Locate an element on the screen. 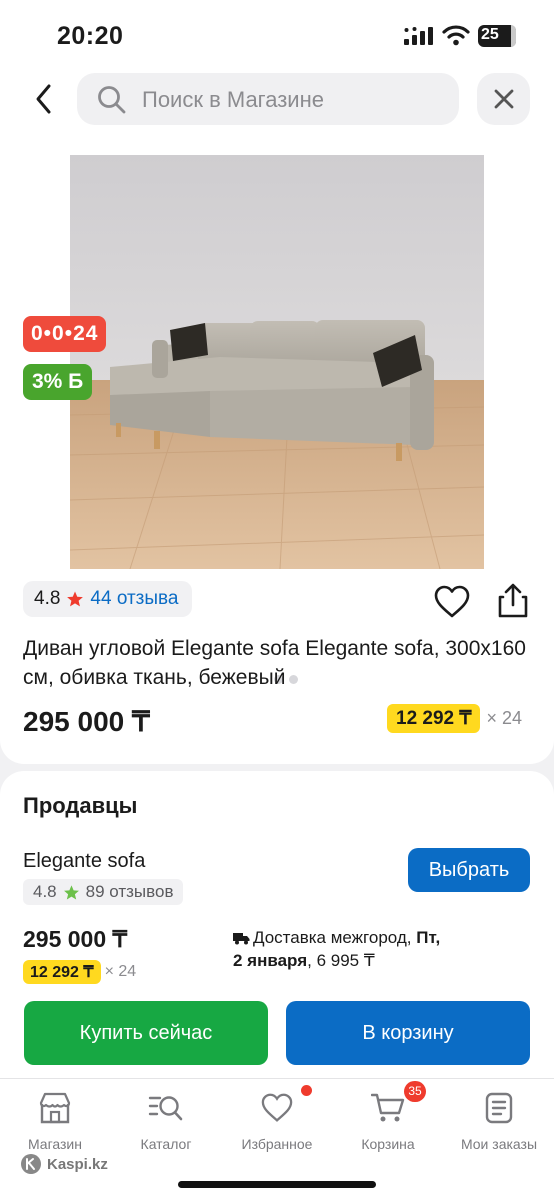 The height and width of the screenshot is (1200, 554). home-indicator is located at coordinates (277, 1184).